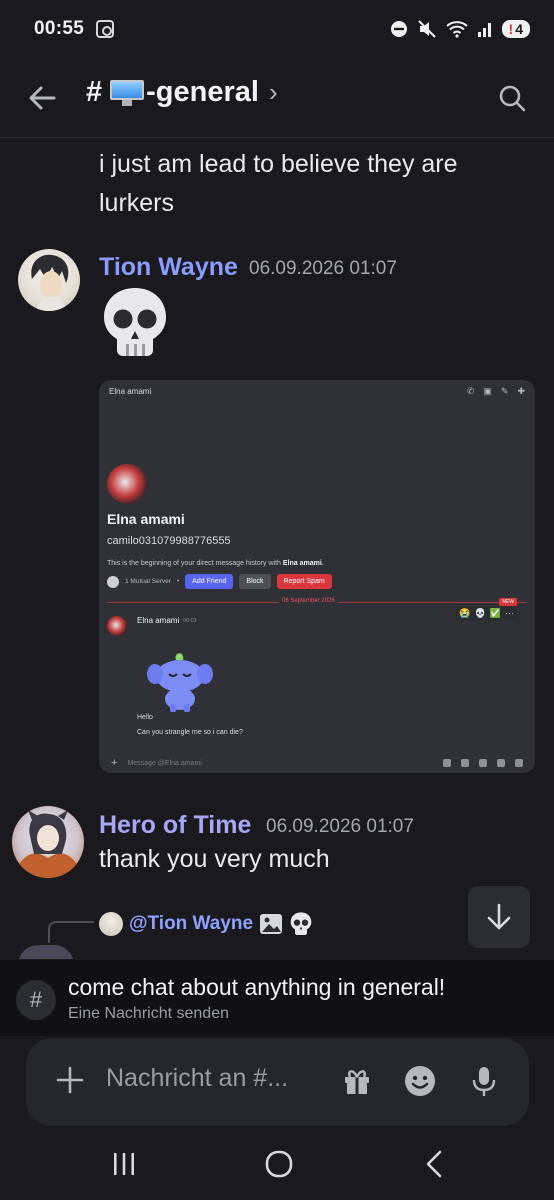 The image size is (554, 1200). I want to click on wifi-icon, so click(456, 29).